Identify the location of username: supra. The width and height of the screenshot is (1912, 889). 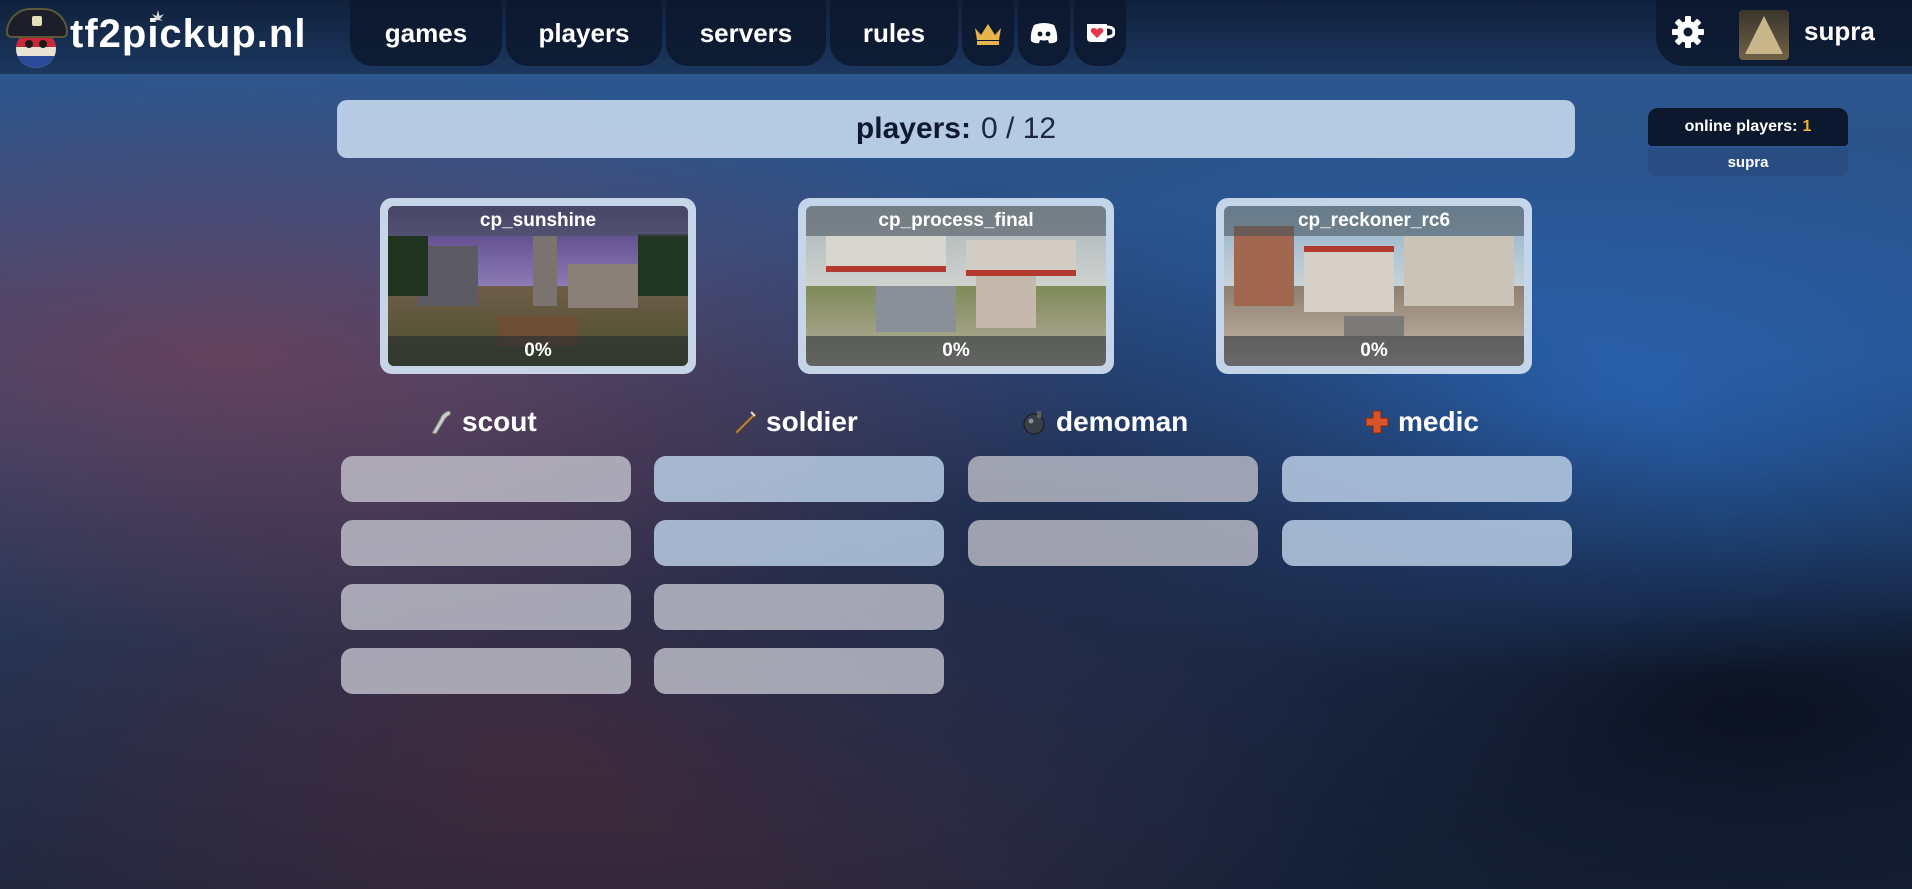
(1839, 31).